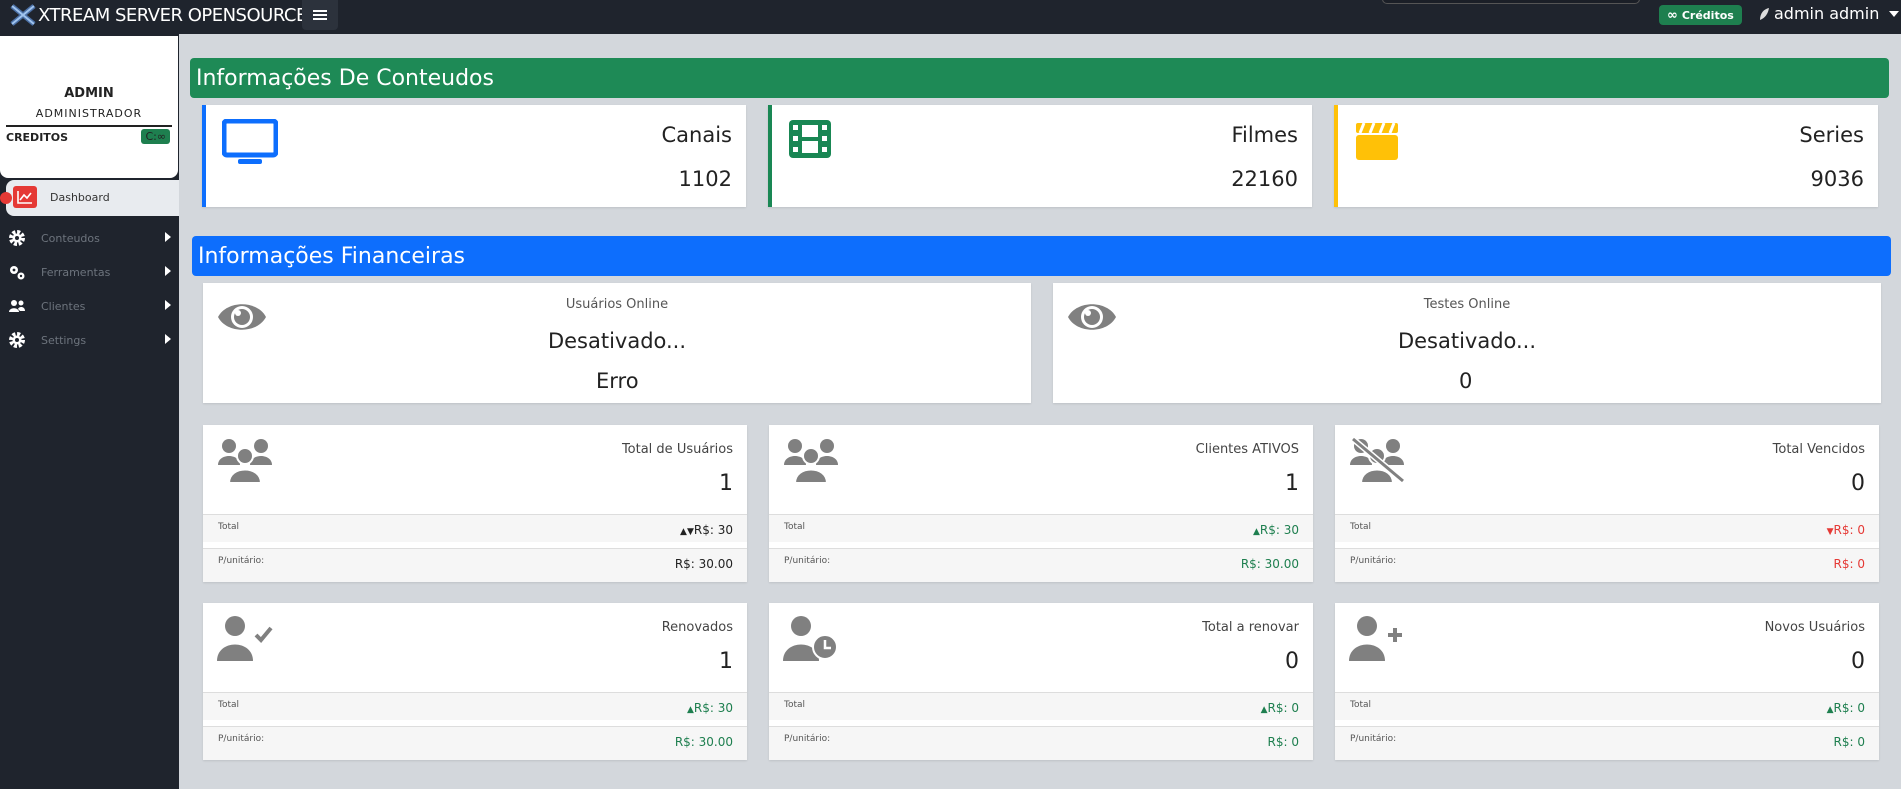  I want to click on caret-updown-icon: ▲▼, so click(687, 532).